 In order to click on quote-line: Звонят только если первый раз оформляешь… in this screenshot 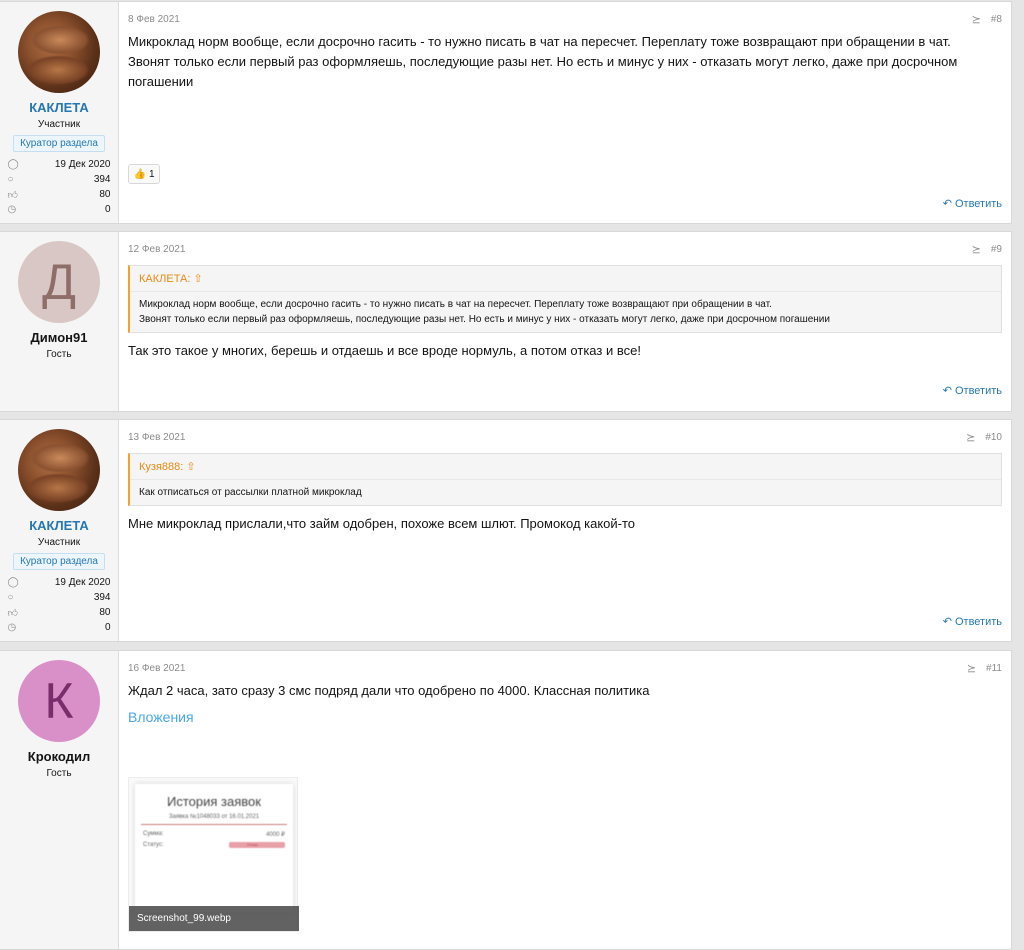, I will do `click(484, 319)`.